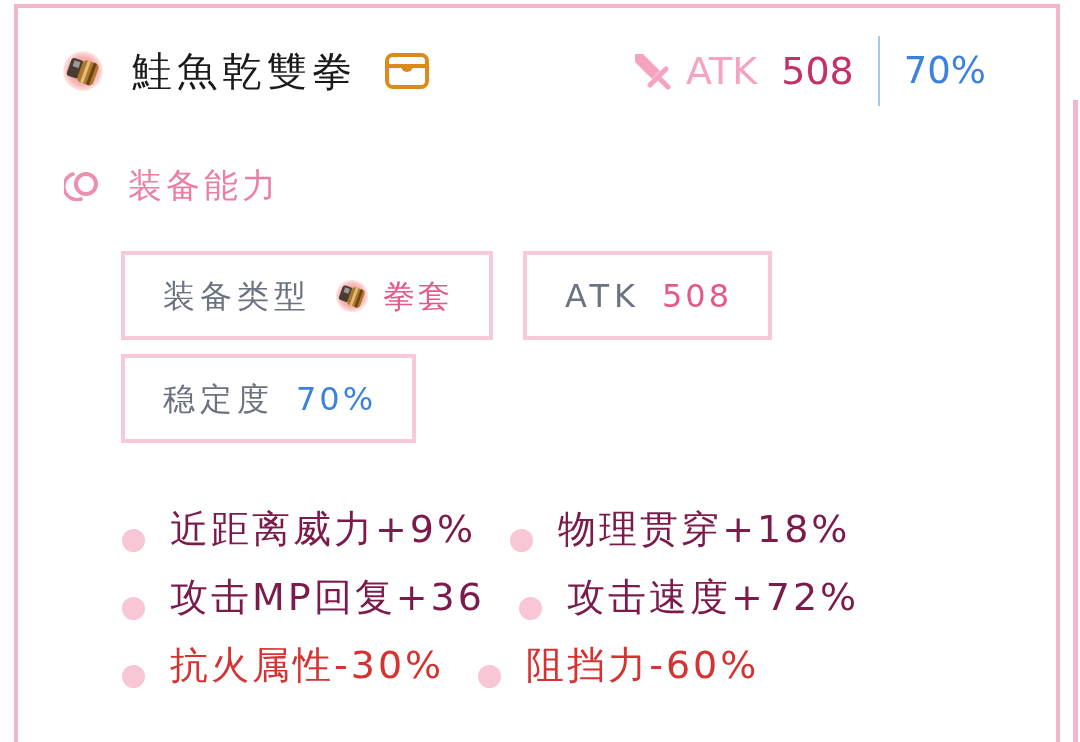 The height and width of the screenshot is (742, 1080). Describe the element at coordinates (643, 665) in the screenshot. I see `effect-text: 阻挡力-60%` at that location.